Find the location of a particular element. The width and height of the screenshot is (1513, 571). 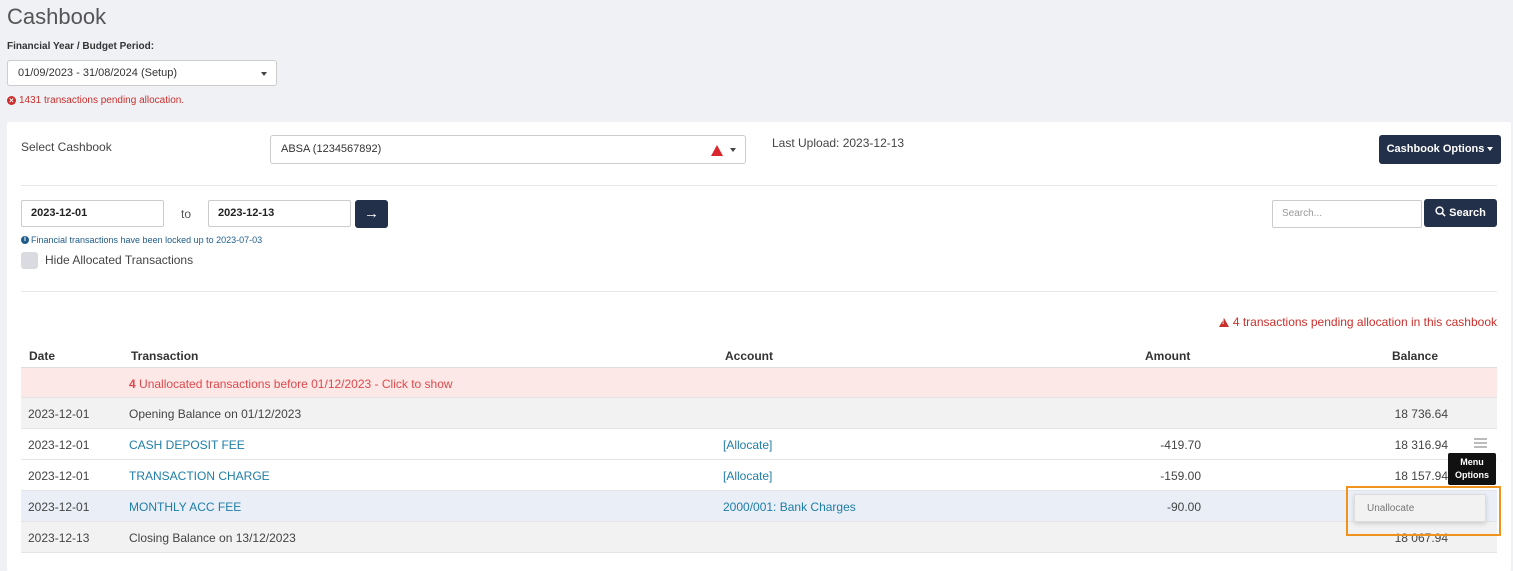

search-button: Search is located at coordinates (1460, 213).